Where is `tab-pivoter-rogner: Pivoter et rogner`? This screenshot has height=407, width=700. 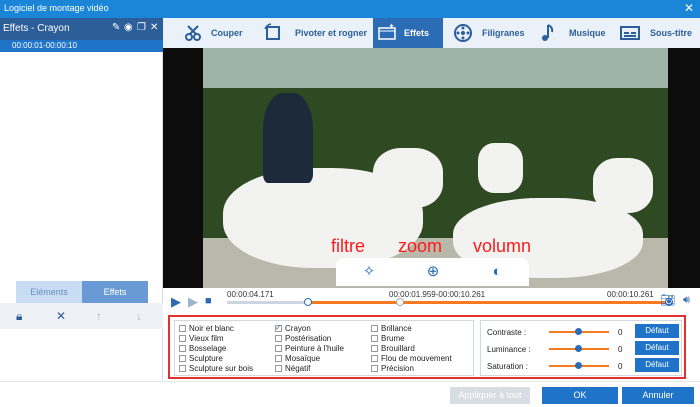
tab-pivoter-rogner: Pivoter et rogner is located at coordinates (316, 33).